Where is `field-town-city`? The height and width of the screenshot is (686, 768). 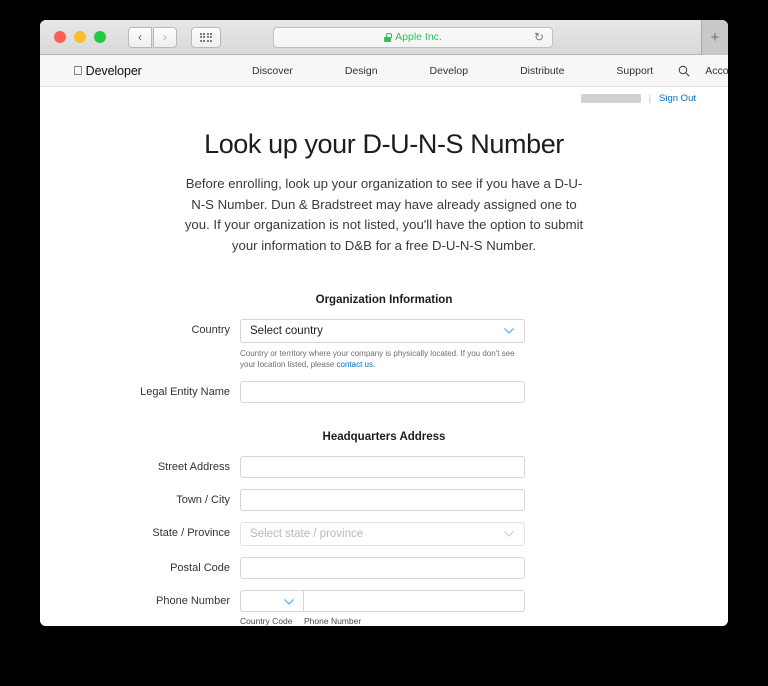 field-town-city is located at coordinates (382, 500).